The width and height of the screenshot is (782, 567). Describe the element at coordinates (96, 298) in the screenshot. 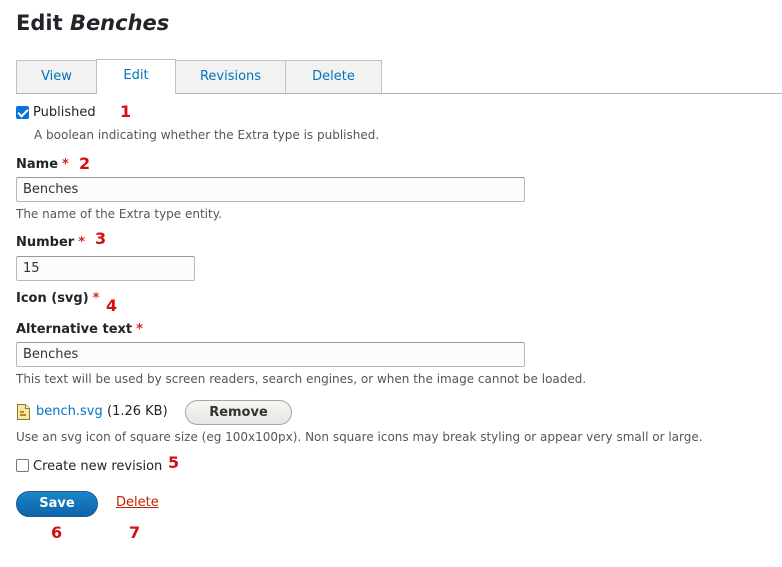

I see `icon-required-marker: *` at that location.